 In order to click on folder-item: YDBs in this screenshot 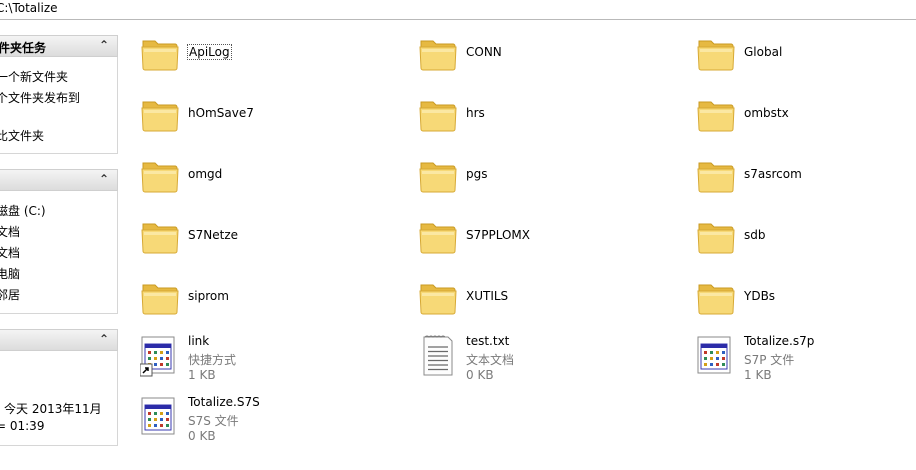, I will do `click(796, 306)`.